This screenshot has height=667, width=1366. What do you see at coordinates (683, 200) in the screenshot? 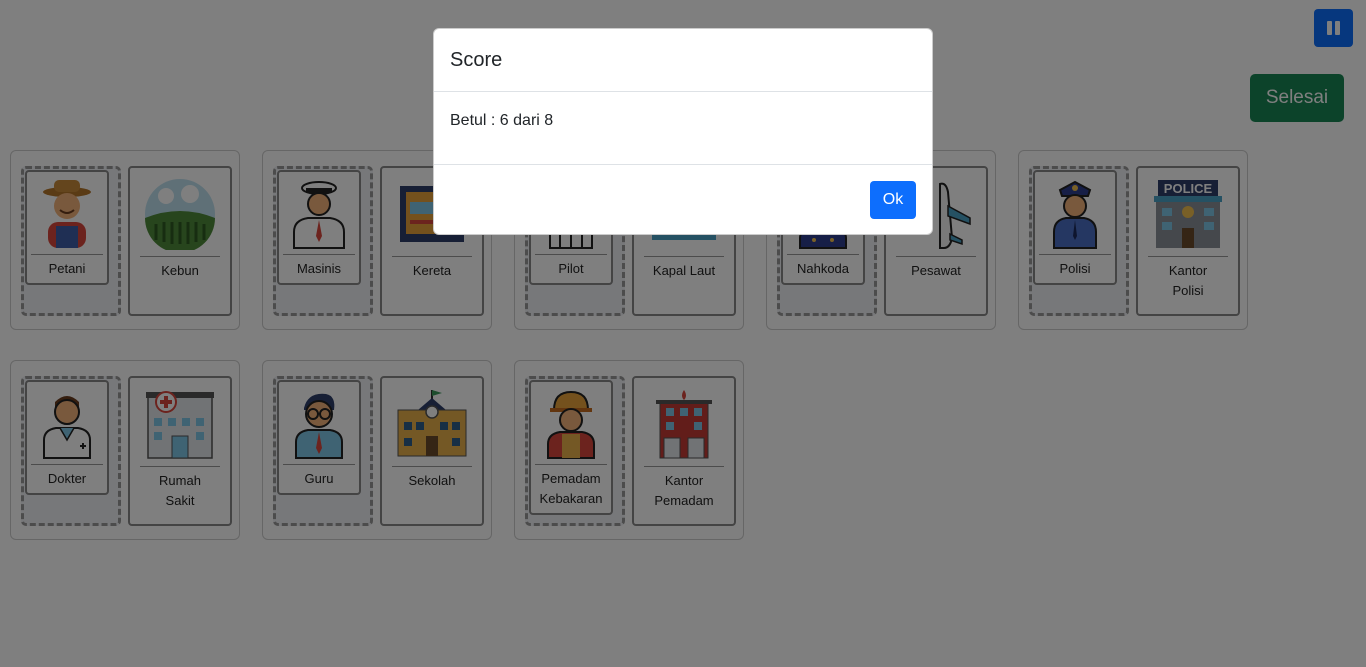
I see `modal-footer: Ok` at bounding box center [683, 200].